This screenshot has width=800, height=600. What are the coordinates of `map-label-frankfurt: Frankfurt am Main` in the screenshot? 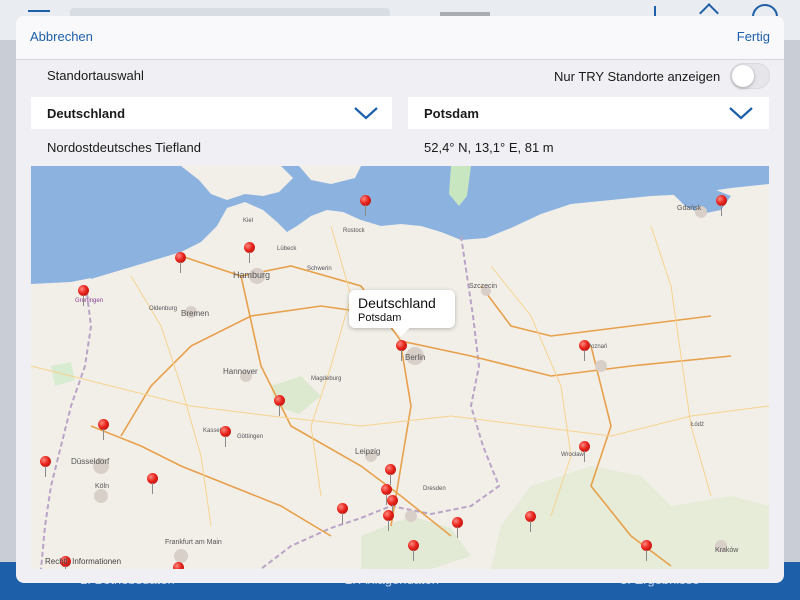 It's located at (193, 542).